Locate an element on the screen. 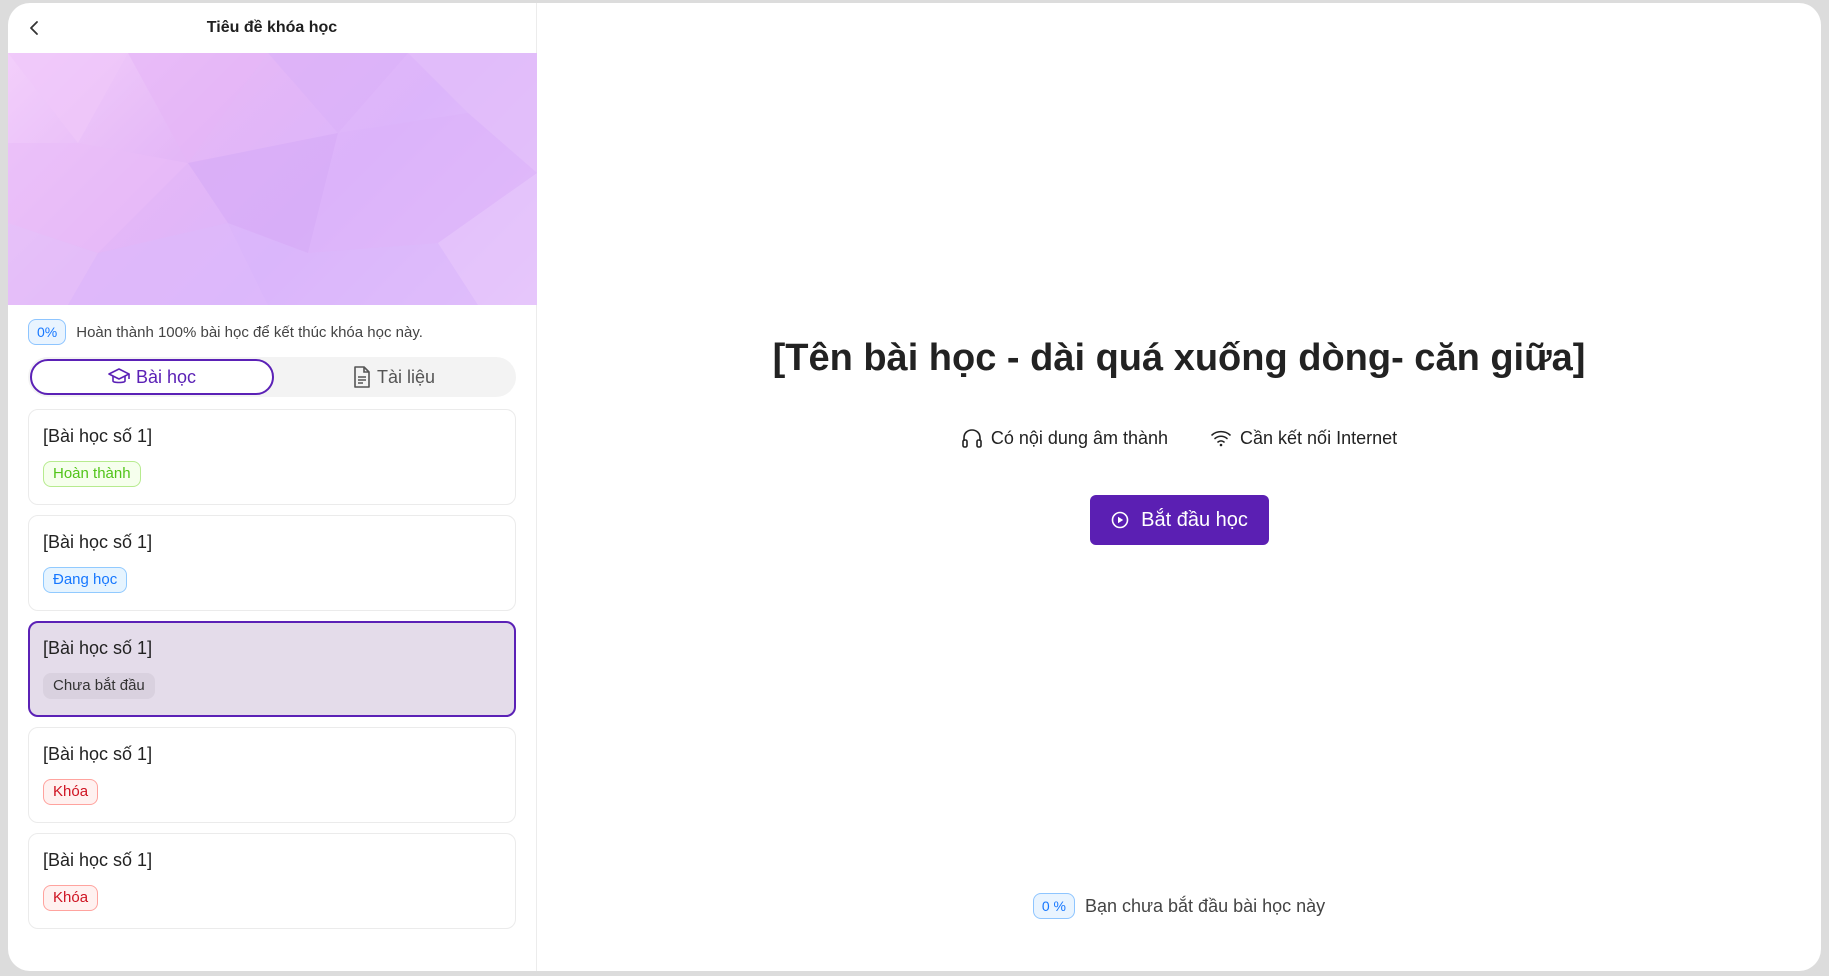 The image size is (1829, 976). lesson-progress-status: 0 % Bạn chưa bắt đầu bài học này is located at coordinates (1179, 906).